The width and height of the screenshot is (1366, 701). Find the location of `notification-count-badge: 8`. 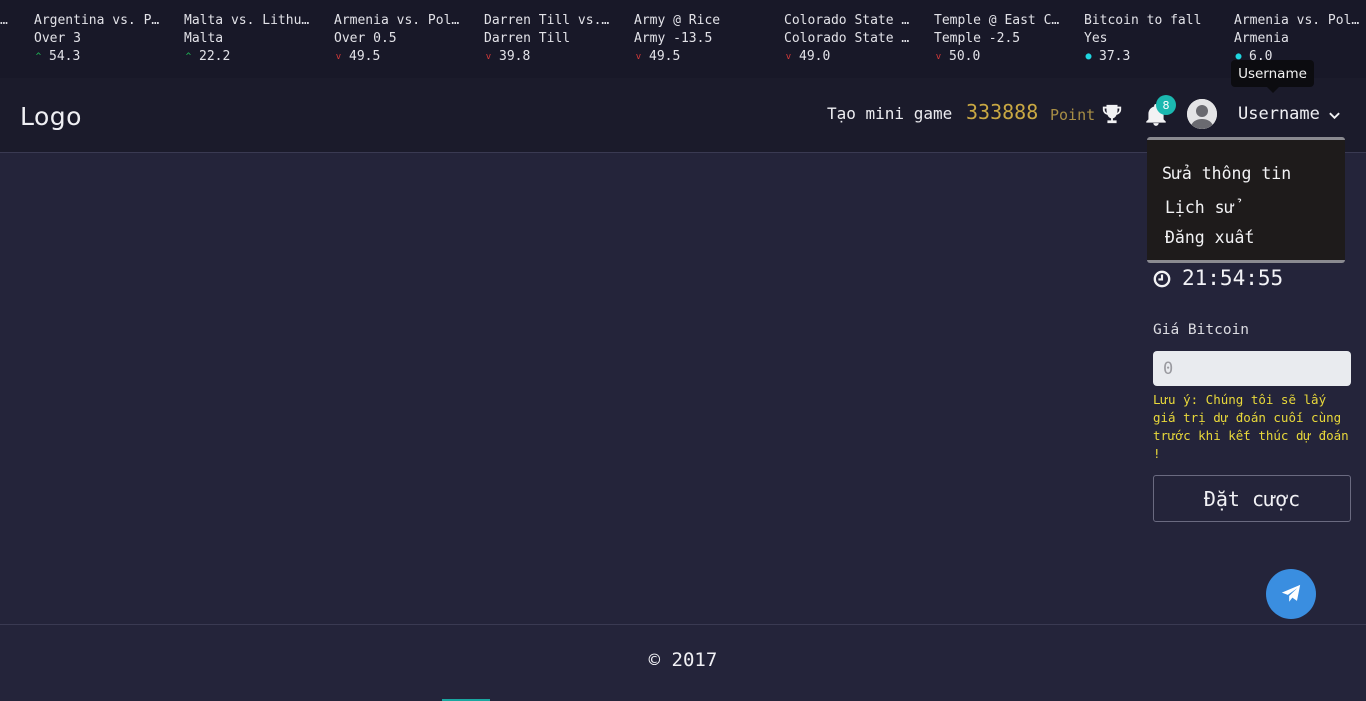

notification-count-badge: 8 is located at coordinates (1166, 105).